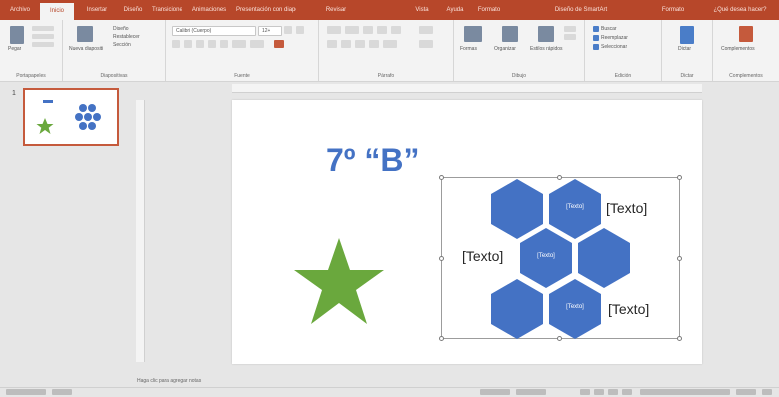  What do you see at coordinates (382, 30) in the screenshot?
I see `increase-indent-button` at bounding box center [382, 30].